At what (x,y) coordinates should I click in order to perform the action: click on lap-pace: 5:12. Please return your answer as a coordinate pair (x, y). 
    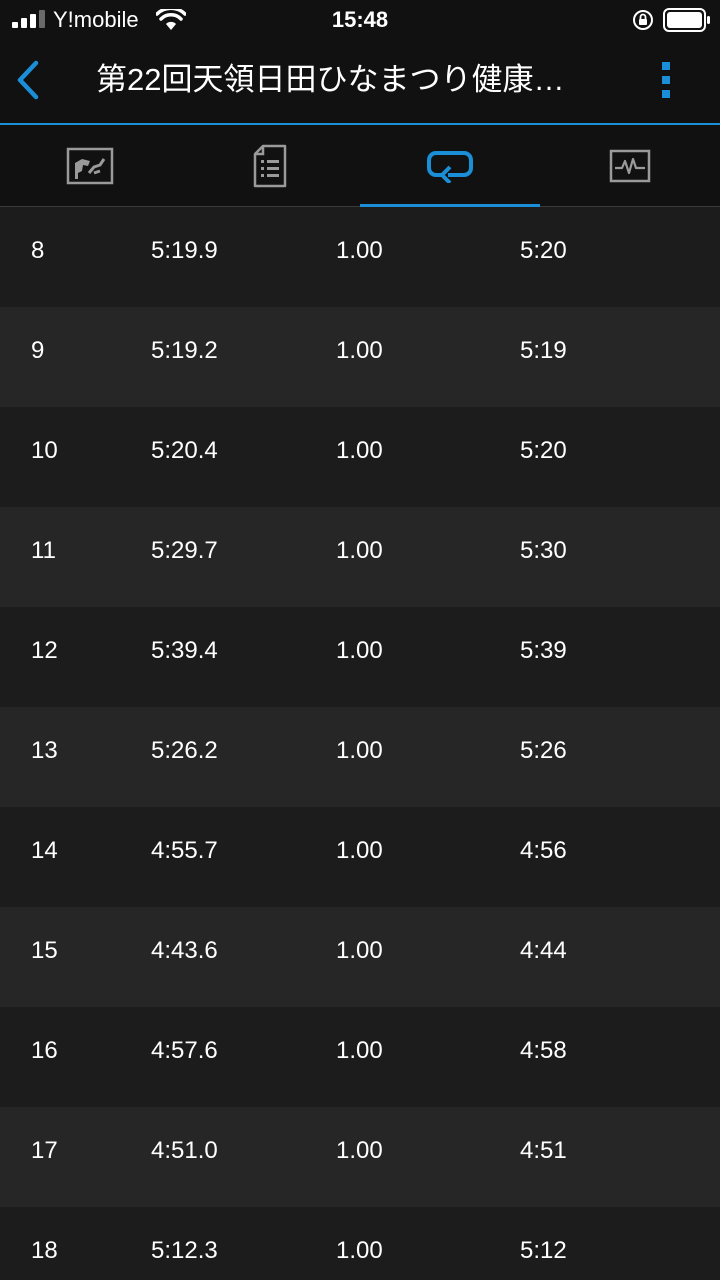
    Looking at the image, I should click on (543, 1250).